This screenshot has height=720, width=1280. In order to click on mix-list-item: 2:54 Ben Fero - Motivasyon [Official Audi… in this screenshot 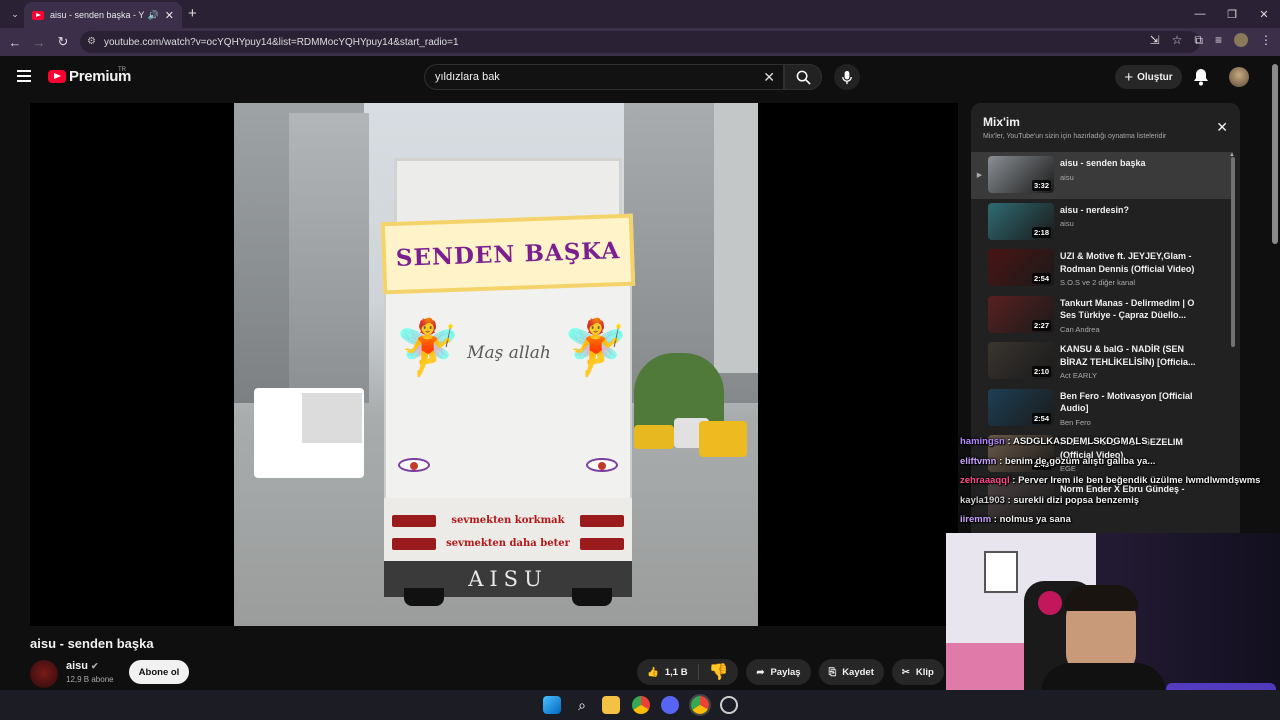, I will do `click(1102, 408)`.